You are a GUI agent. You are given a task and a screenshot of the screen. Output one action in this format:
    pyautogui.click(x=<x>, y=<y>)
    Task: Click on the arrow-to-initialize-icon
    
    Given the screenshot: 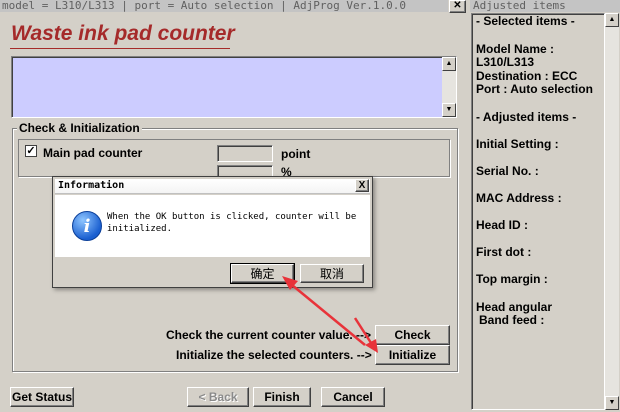 What is the action you would take?
    pyautogui.click(x=365, y=335)
    